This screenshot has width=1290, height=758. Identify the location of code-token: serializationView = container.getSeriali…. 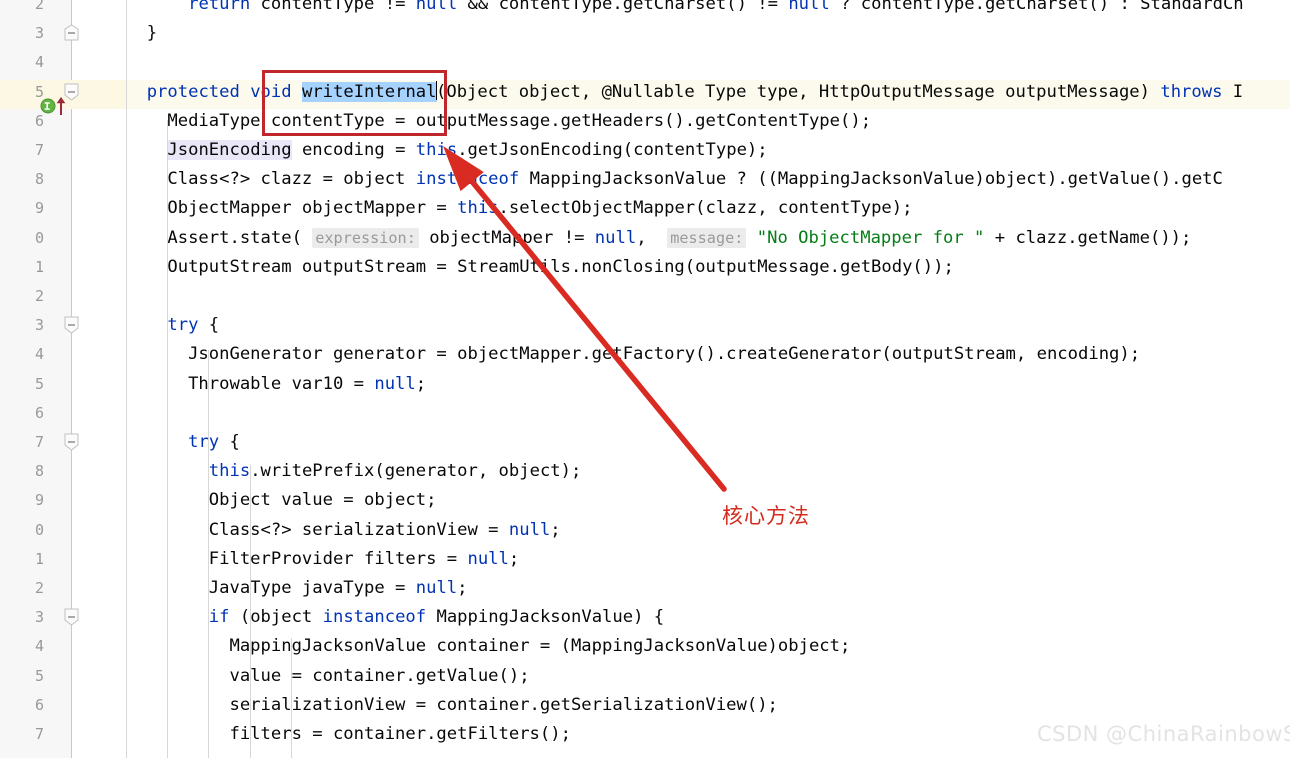
(452, 704).